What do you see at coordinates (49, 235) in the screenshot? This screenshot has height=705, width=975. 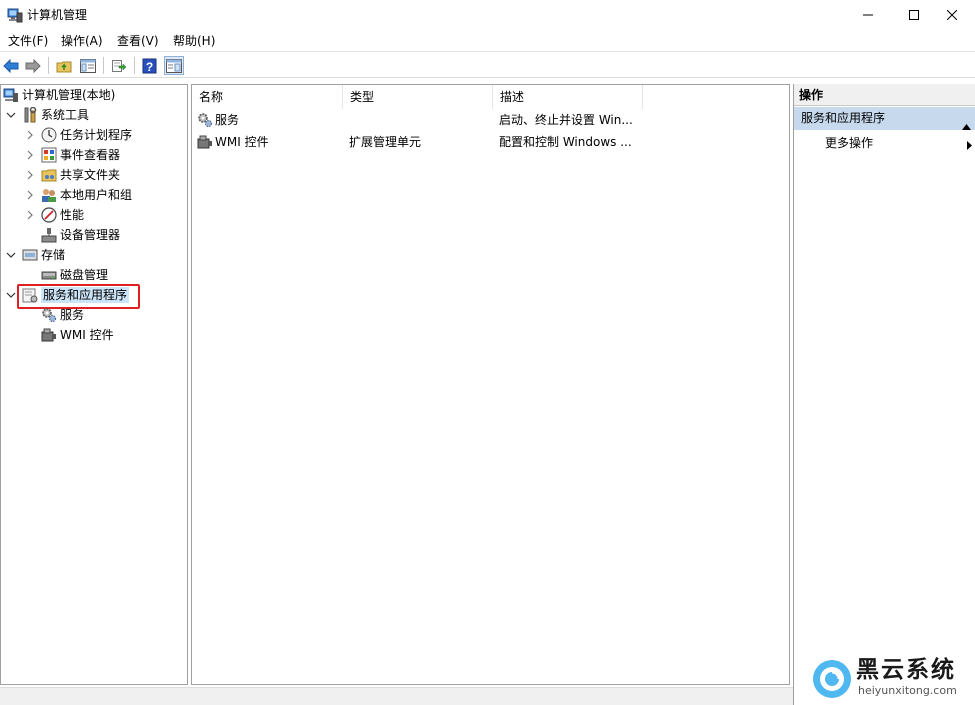 I see `device-manager-icon` at bounding box center [49, 235].